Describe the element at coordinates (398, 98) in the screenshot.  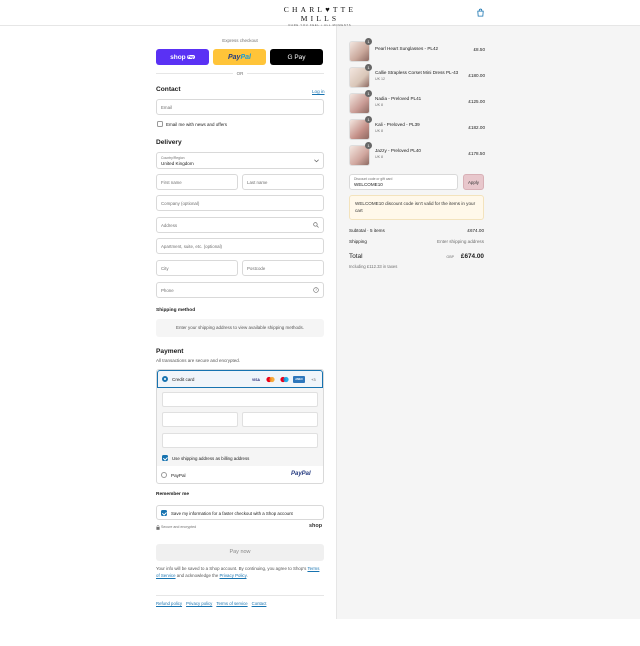
I see `product-name: Nadia - Preloved PL41` at that location.